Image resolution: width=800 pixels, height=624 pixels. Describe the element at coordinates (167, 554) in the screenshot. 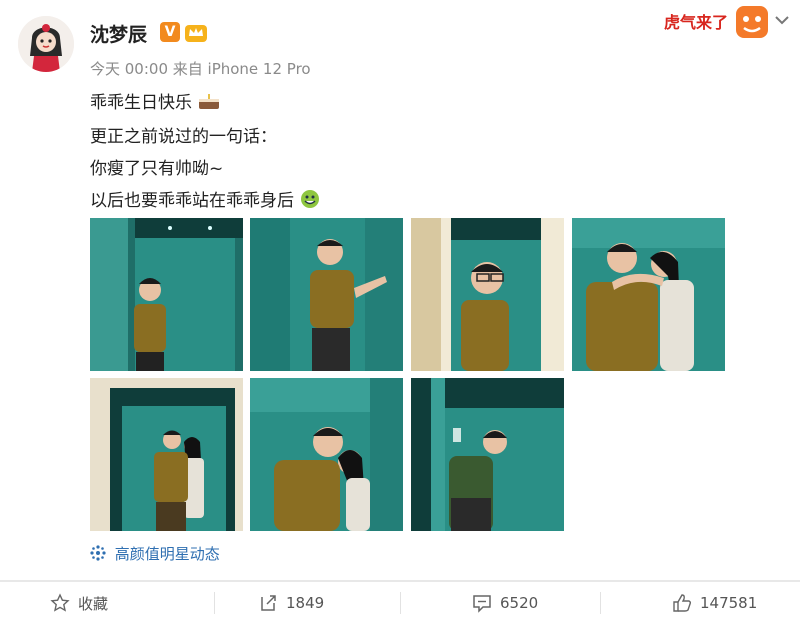

I see `topic-tag-label: 高颜值明星动态` at that location.